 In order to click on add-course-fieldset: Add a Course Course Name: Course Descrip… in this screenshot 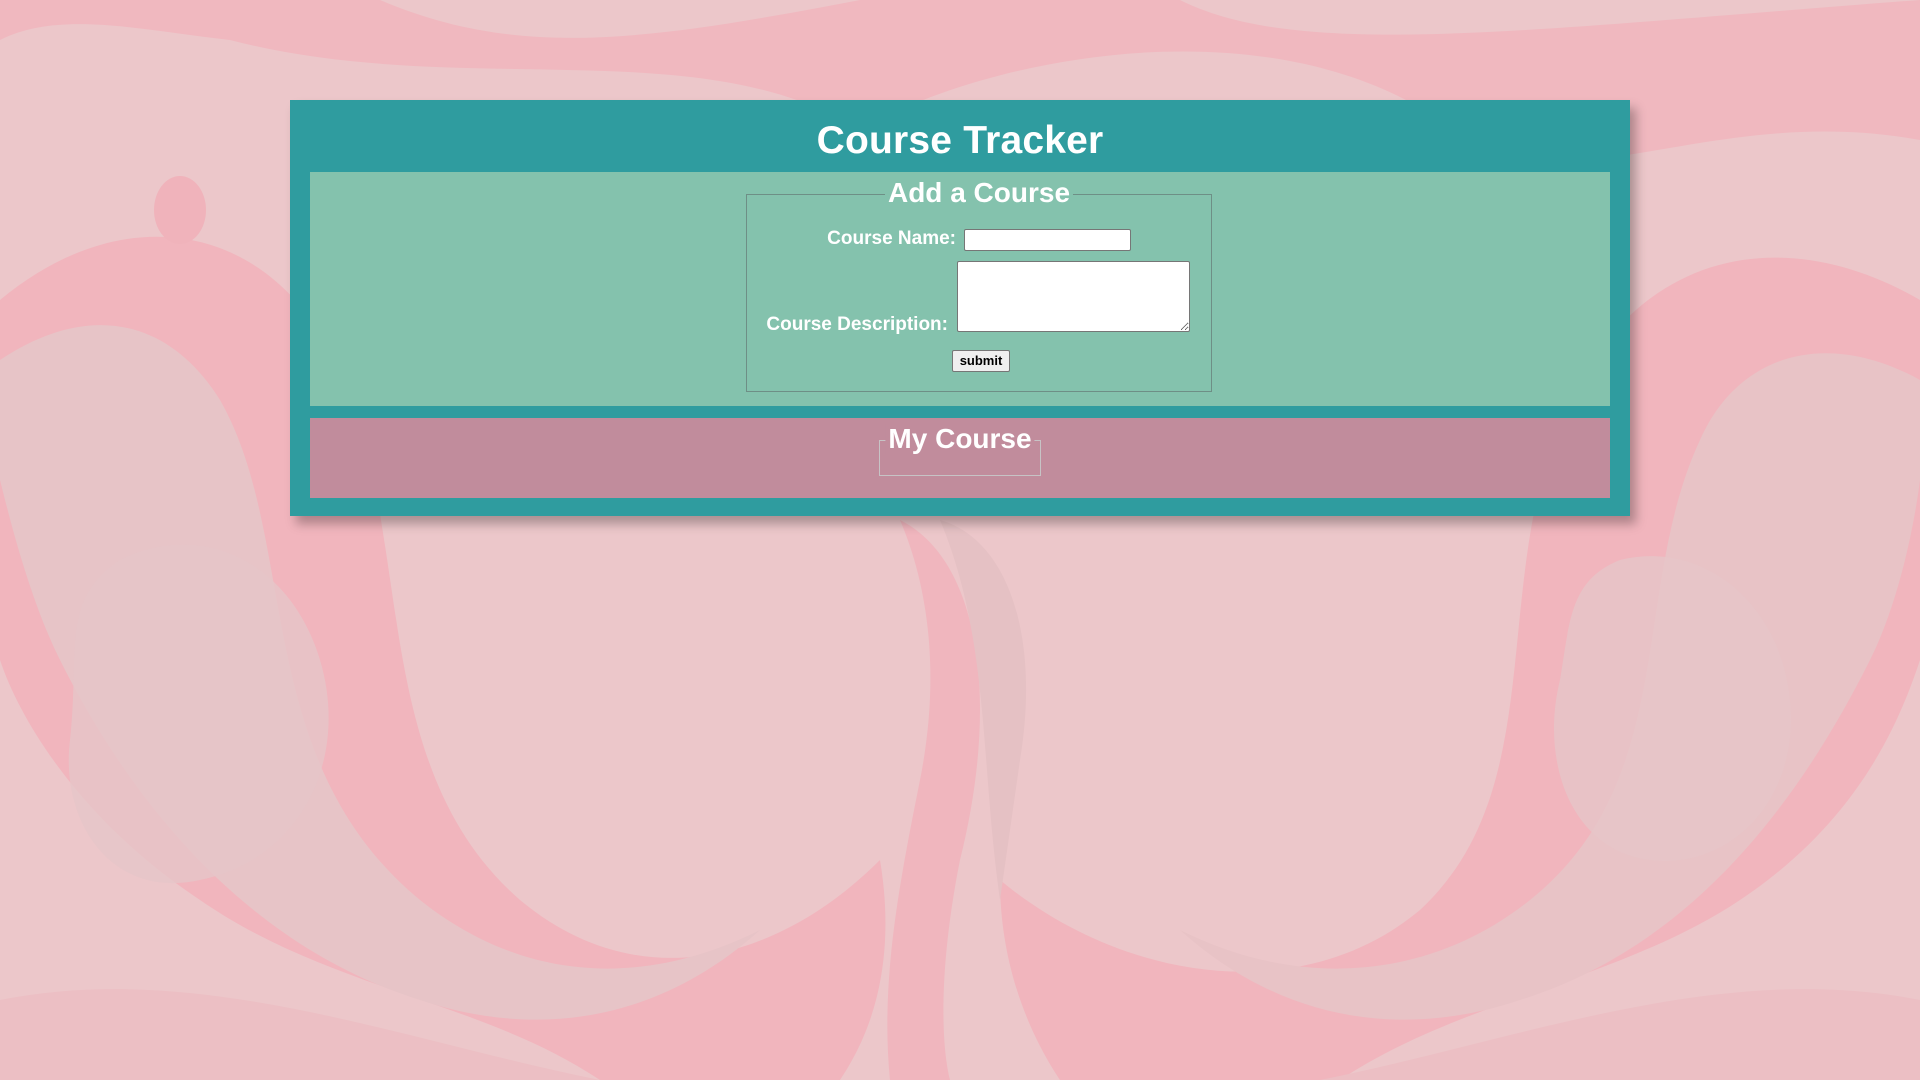, I will do `click(979, 285)`.